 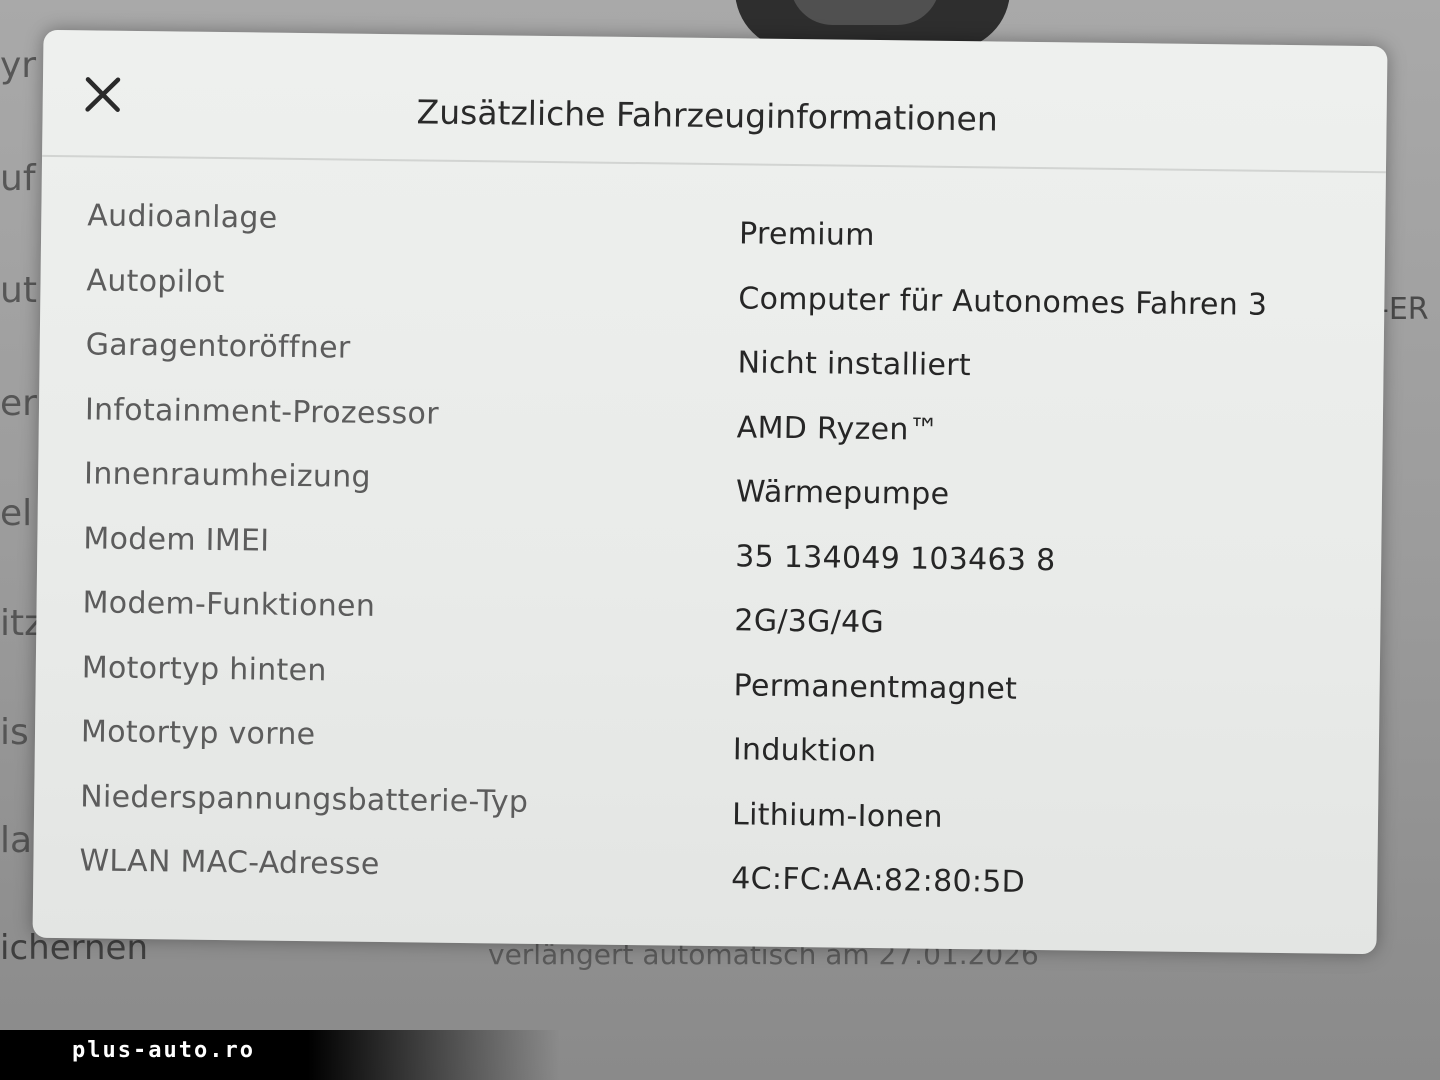 I want to click on info-value: Computer für Autonomes Fahren 3, so click(x=1003, y=301).